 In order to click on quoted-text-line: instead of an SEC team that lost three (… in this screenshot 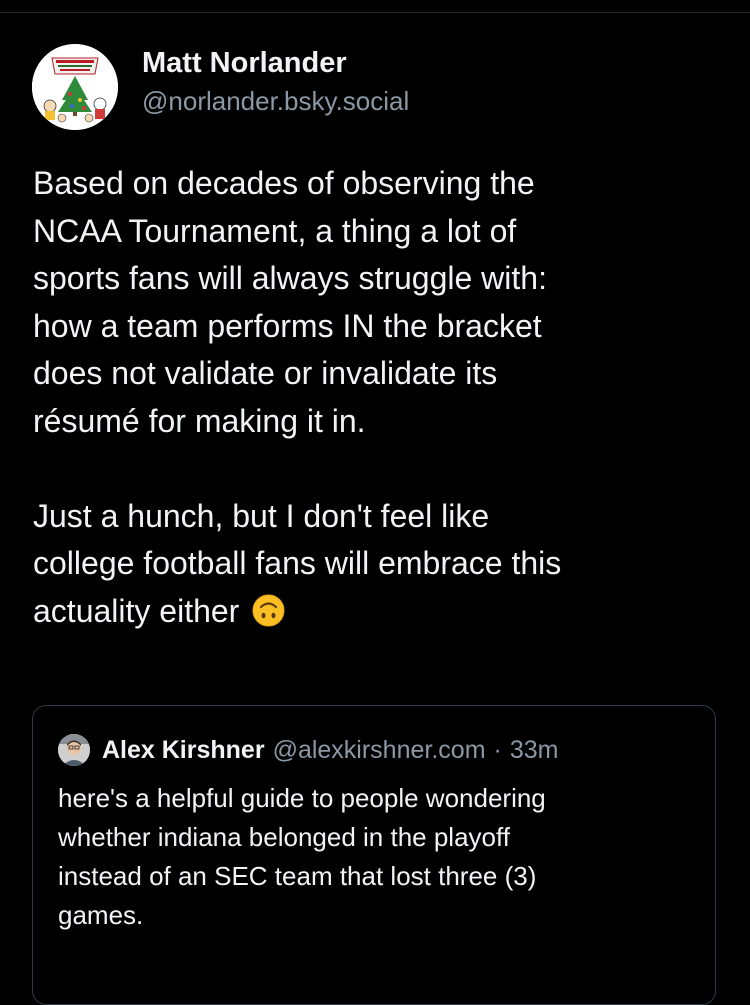, I will do `click(297, 876)`.